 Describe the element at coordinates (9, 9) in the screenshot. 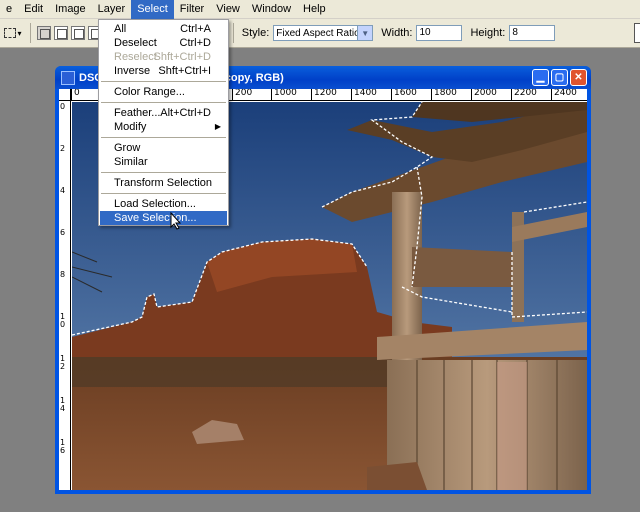

I see `menu-file: e` at that location.